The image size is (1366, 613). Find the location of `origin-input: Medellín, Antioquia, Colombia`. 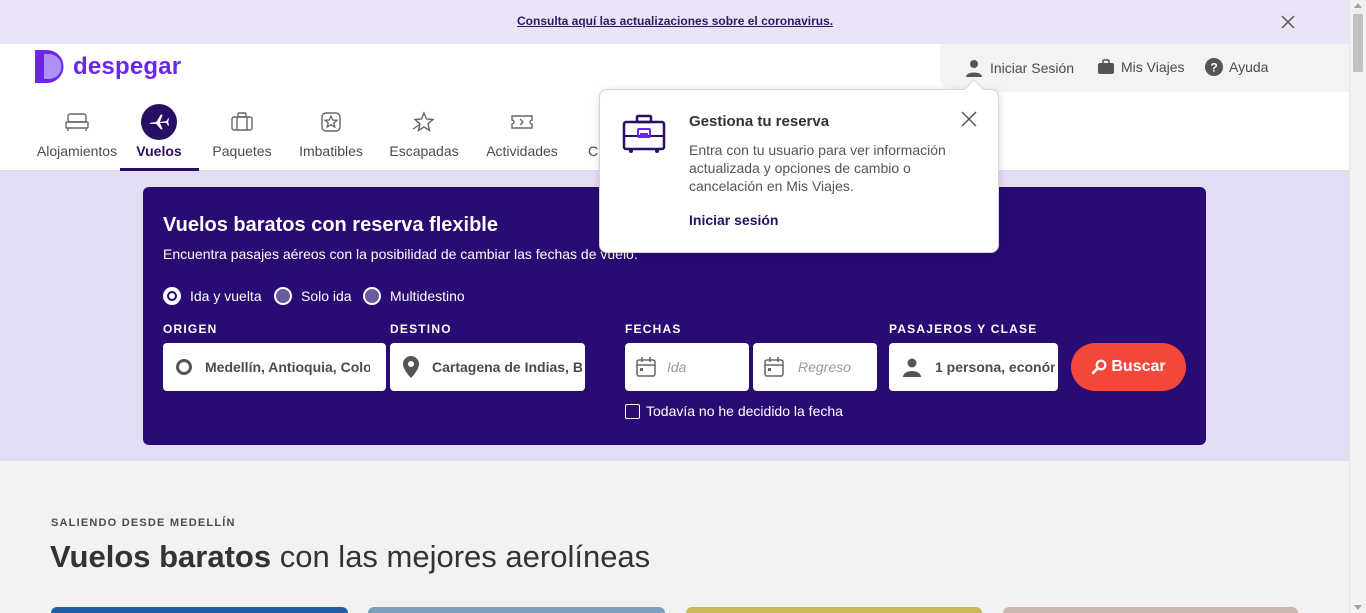

origin-input: Medellín, Antioquia, Colombia is located at coordinates (274, 367).